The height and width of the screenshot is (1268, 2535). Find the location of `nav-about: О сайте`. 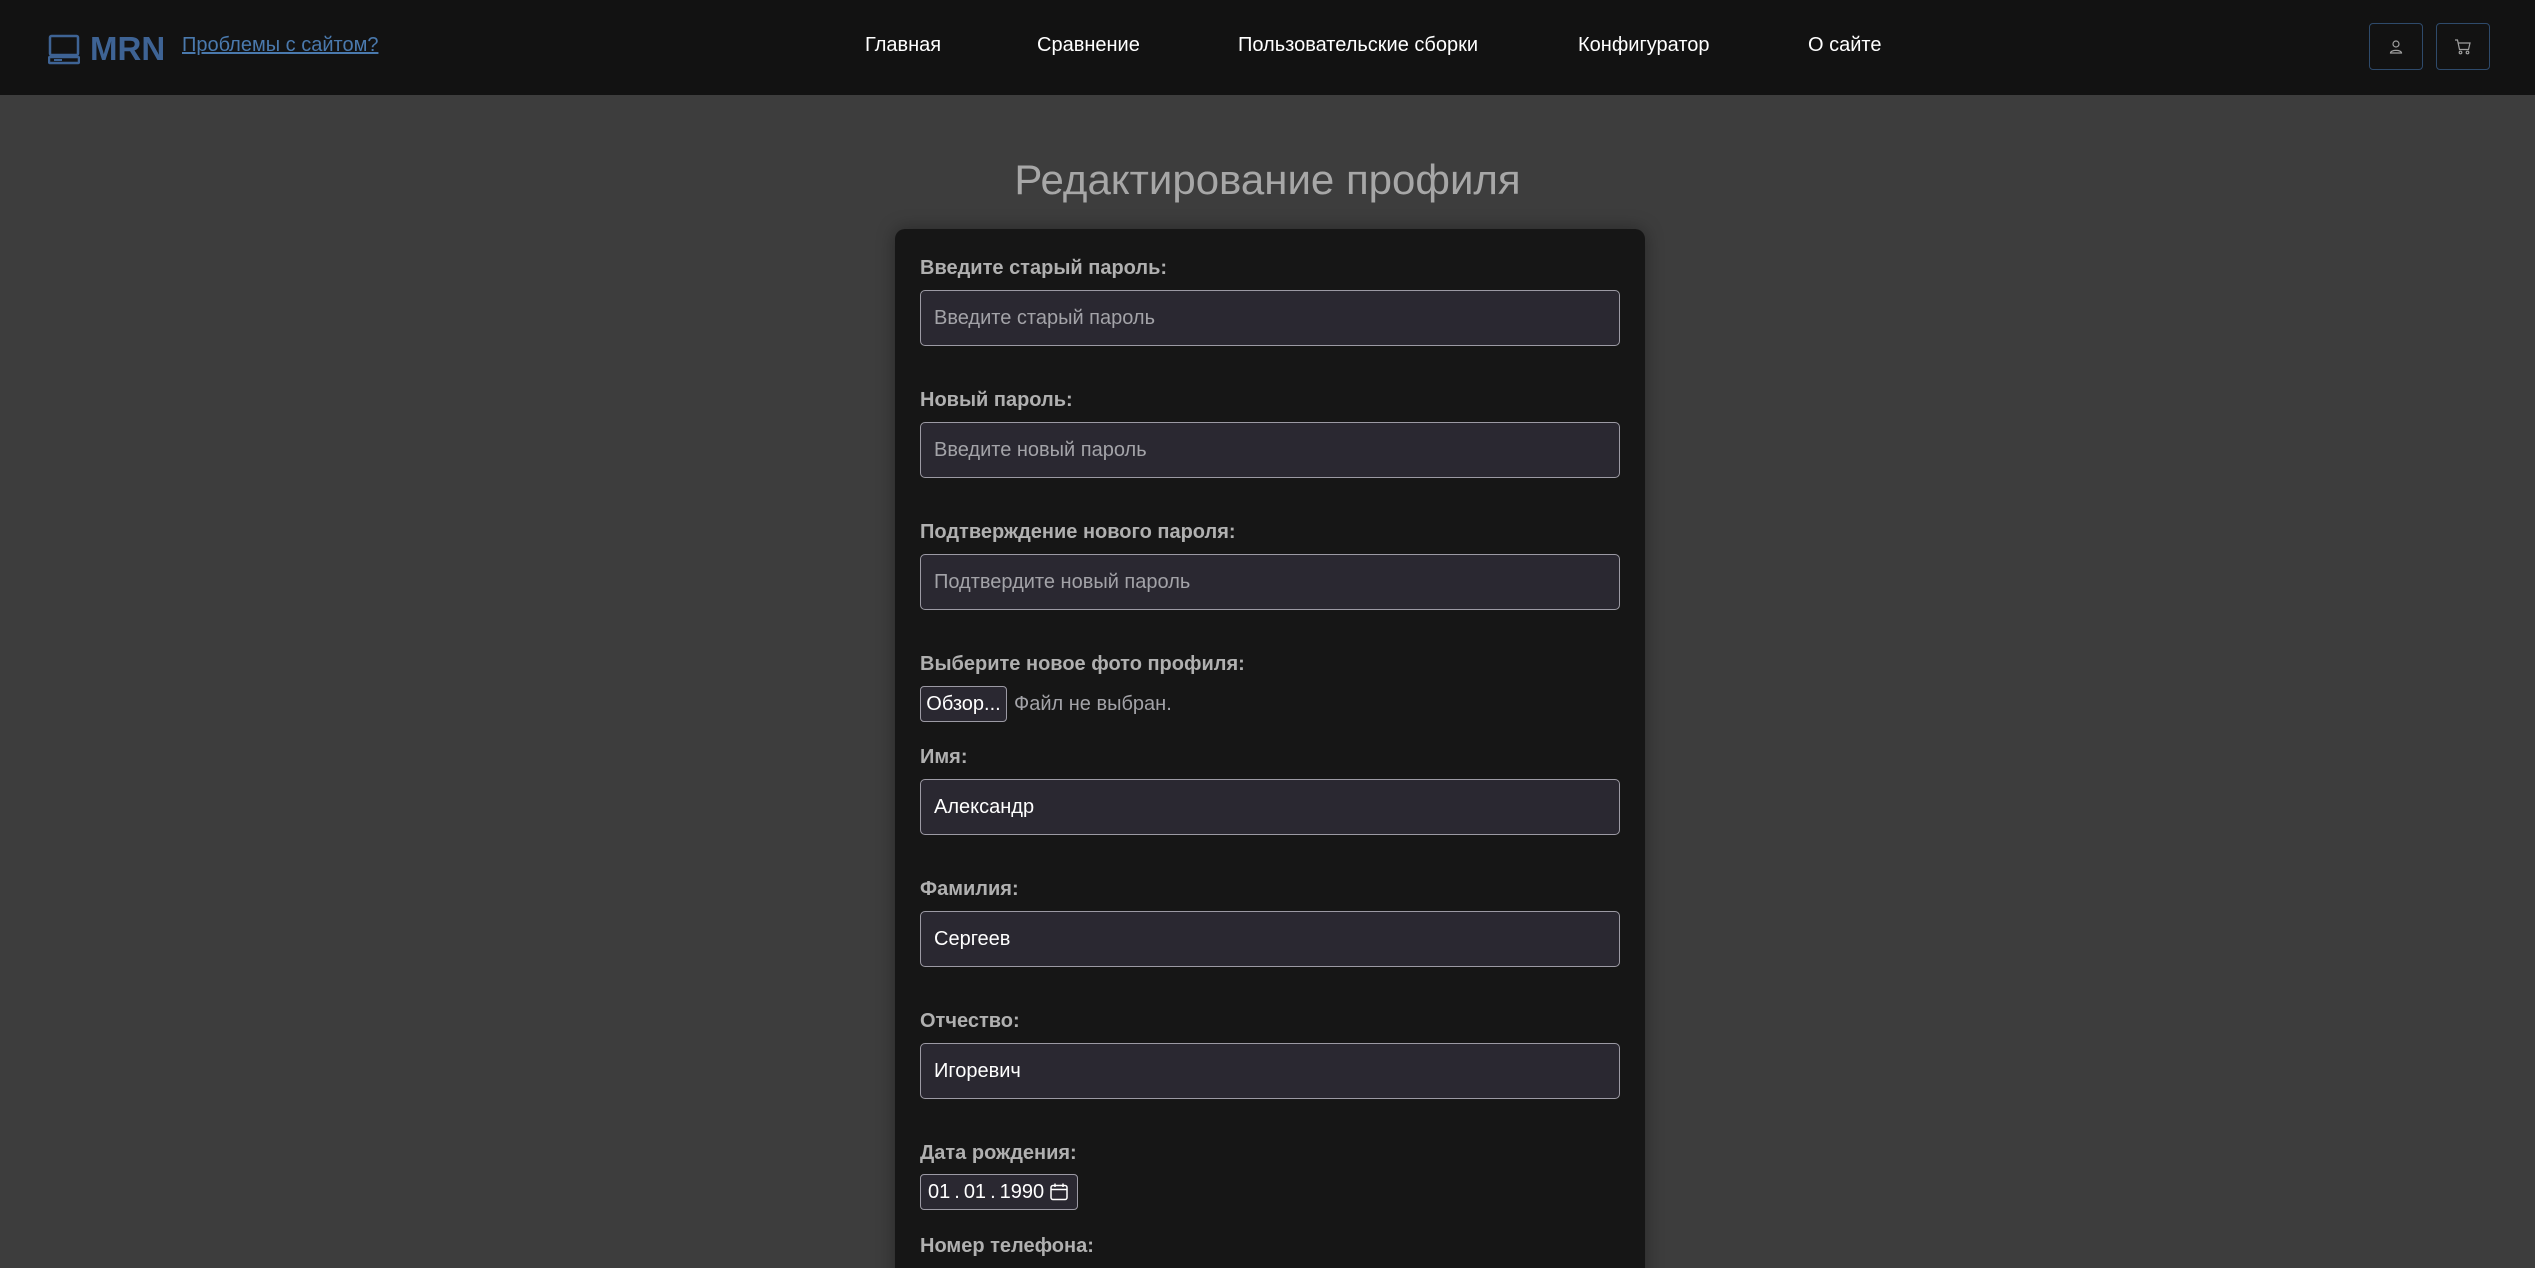

nav-about: О сайте is located at coordinates (1844, 45).